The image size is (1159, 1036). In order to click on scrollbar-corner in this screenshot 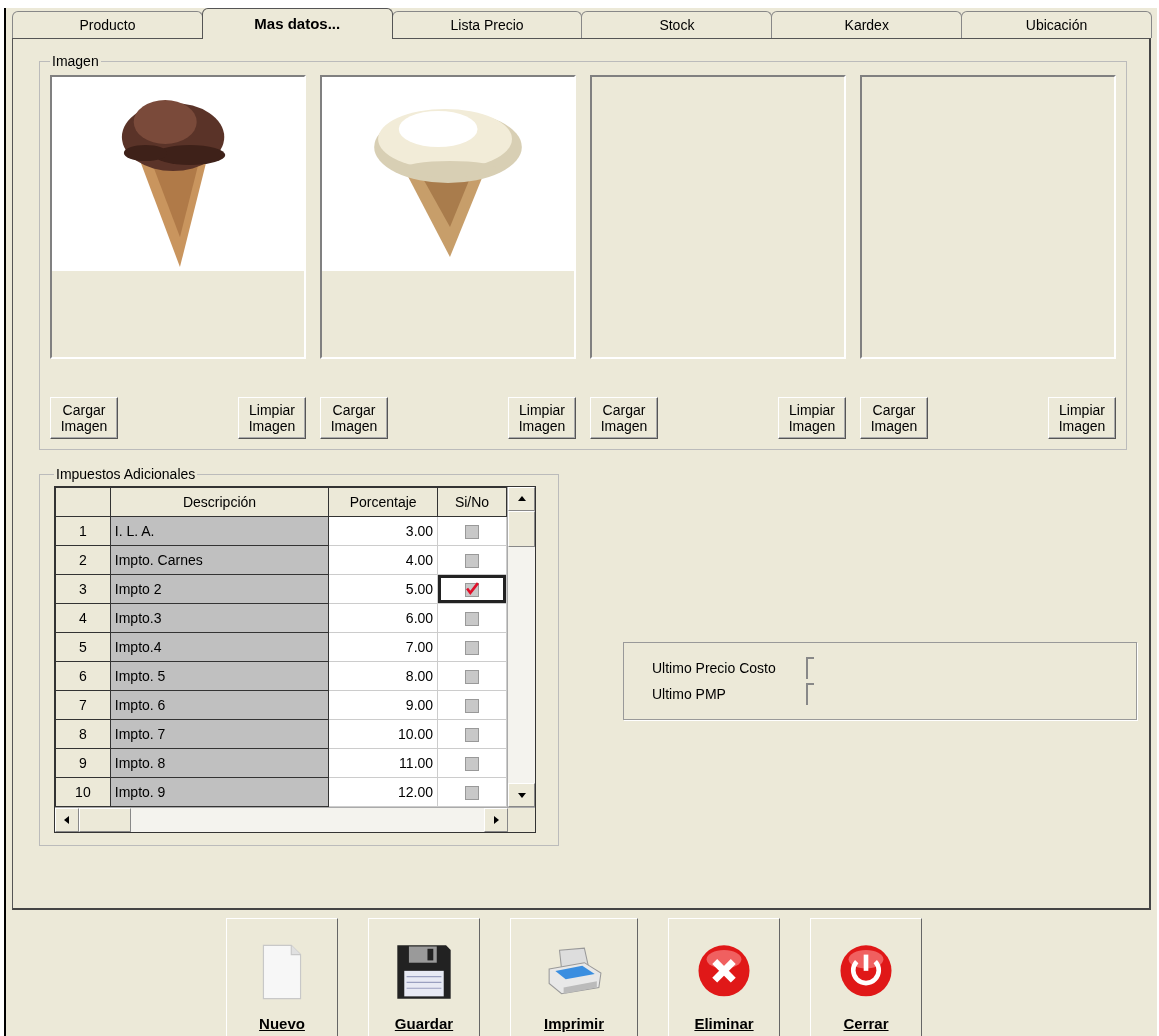, I will do `click(521, 820)`.